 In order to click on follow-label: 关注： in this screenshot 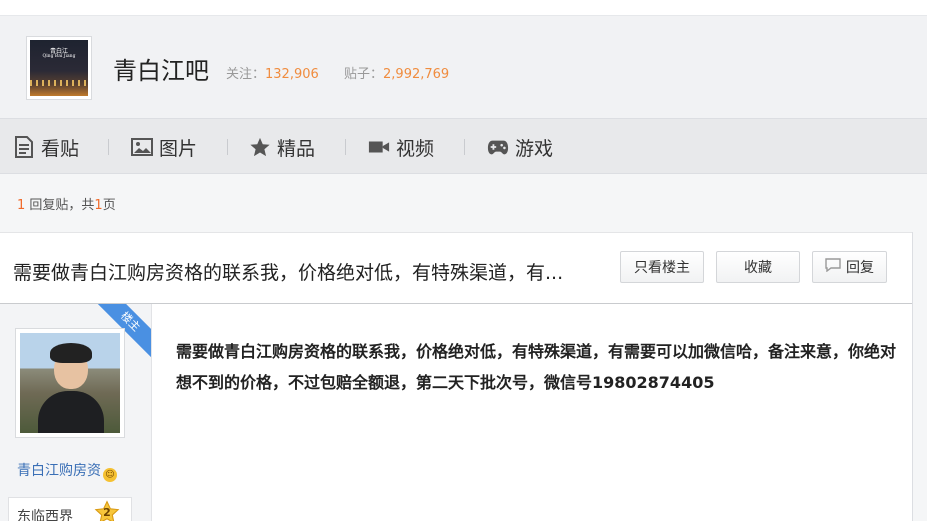, I will do `click(246, 74)`.